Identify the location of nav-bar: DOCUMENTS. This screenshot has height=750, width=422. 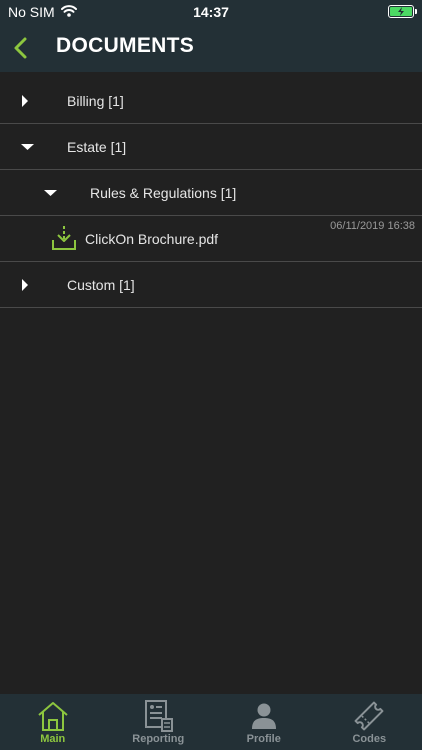
(211, 48).